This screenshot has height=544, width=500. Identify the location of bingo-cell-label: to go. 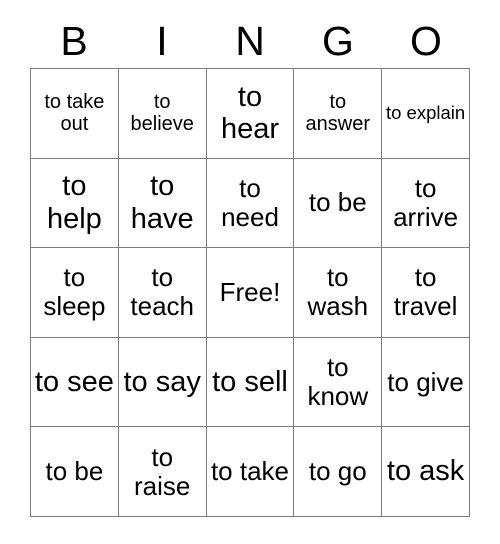
(337, 471).